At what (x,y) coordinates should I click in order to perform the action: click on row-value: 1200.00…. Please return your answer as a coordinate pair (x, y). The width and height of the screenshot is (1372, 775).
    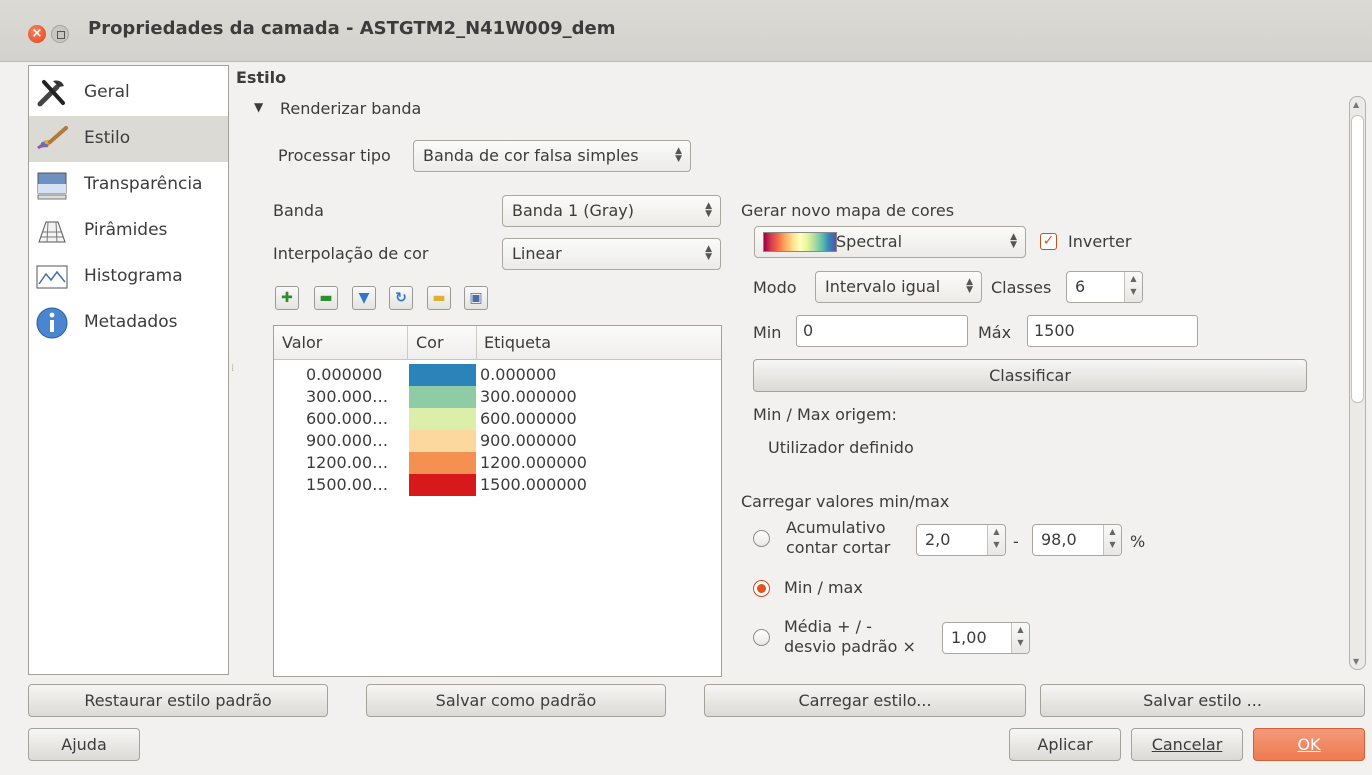
    Looking at the image, I should click on (347, 462).